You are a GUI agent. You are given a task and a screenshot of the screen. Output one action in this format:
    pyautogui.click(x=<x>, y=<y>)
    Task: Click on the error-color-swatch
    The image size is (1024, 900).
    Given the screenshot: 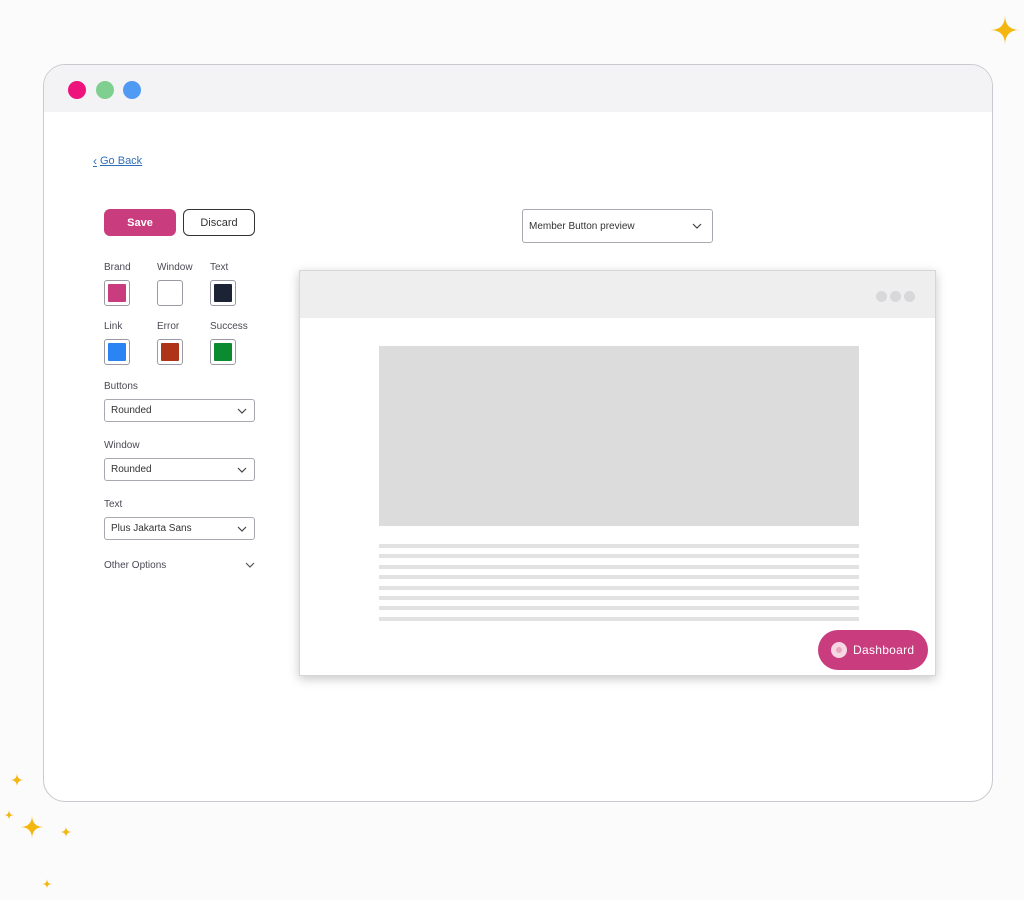 What is the action you would take?
    pyautogui.click(x=170, y=352)
    